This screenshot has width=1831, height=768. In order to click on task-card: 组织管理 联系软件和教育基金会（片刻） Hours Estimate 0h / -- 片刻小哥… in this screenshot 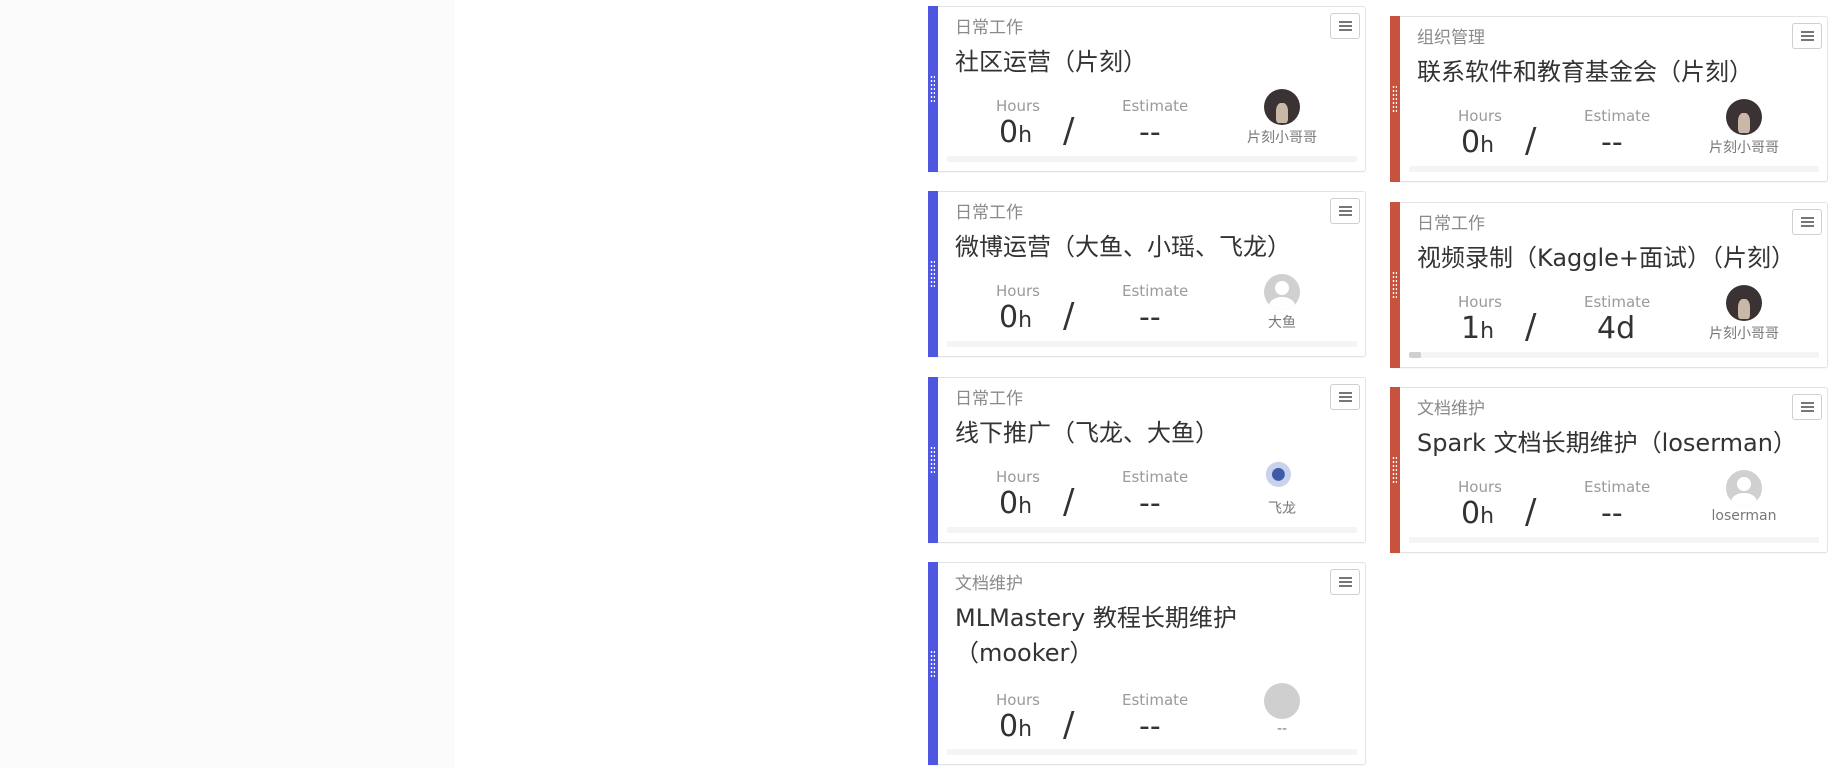, I will do `click(1609, 99)`.